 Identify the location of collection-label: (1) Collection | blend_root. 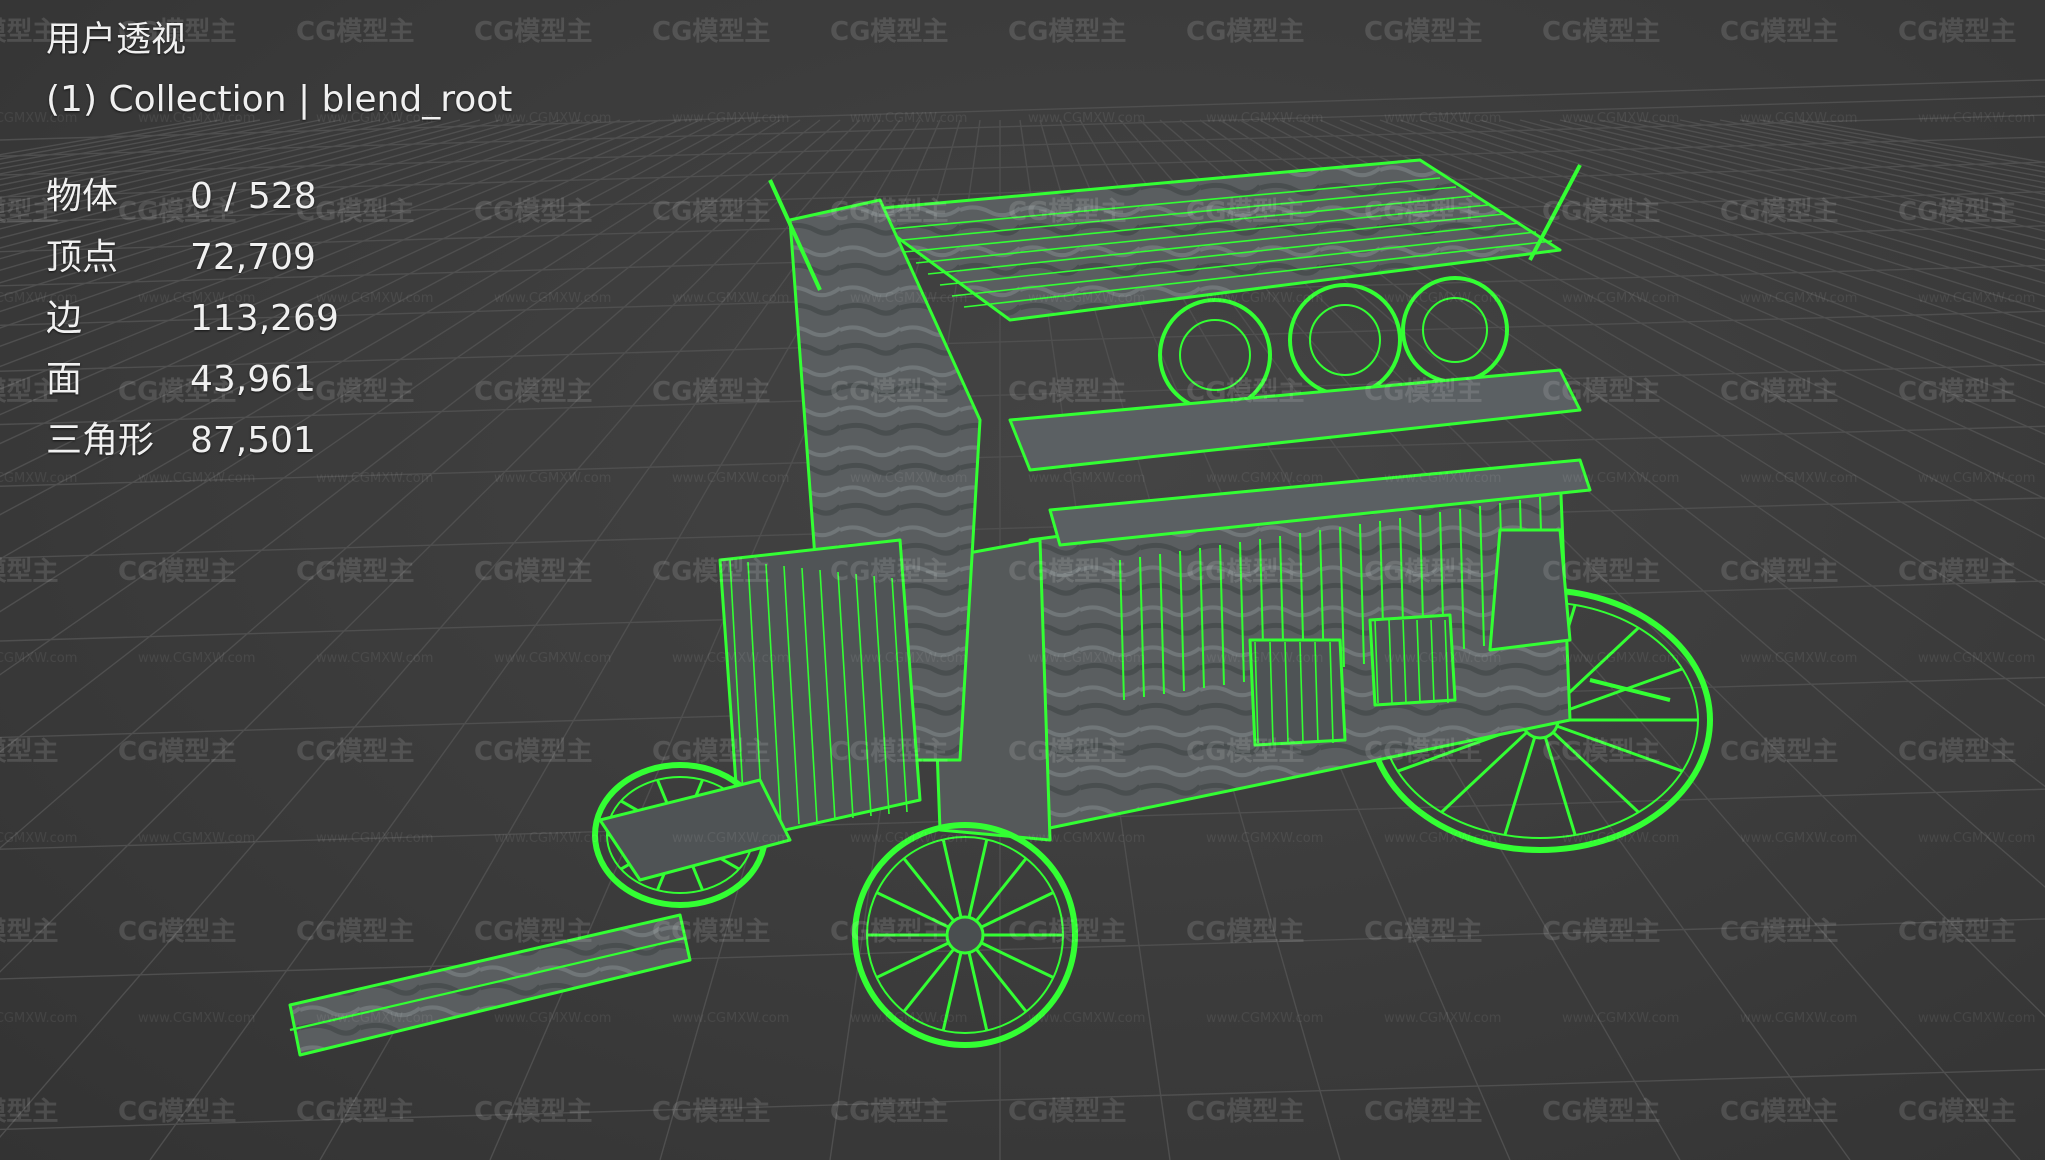
(279, 99).